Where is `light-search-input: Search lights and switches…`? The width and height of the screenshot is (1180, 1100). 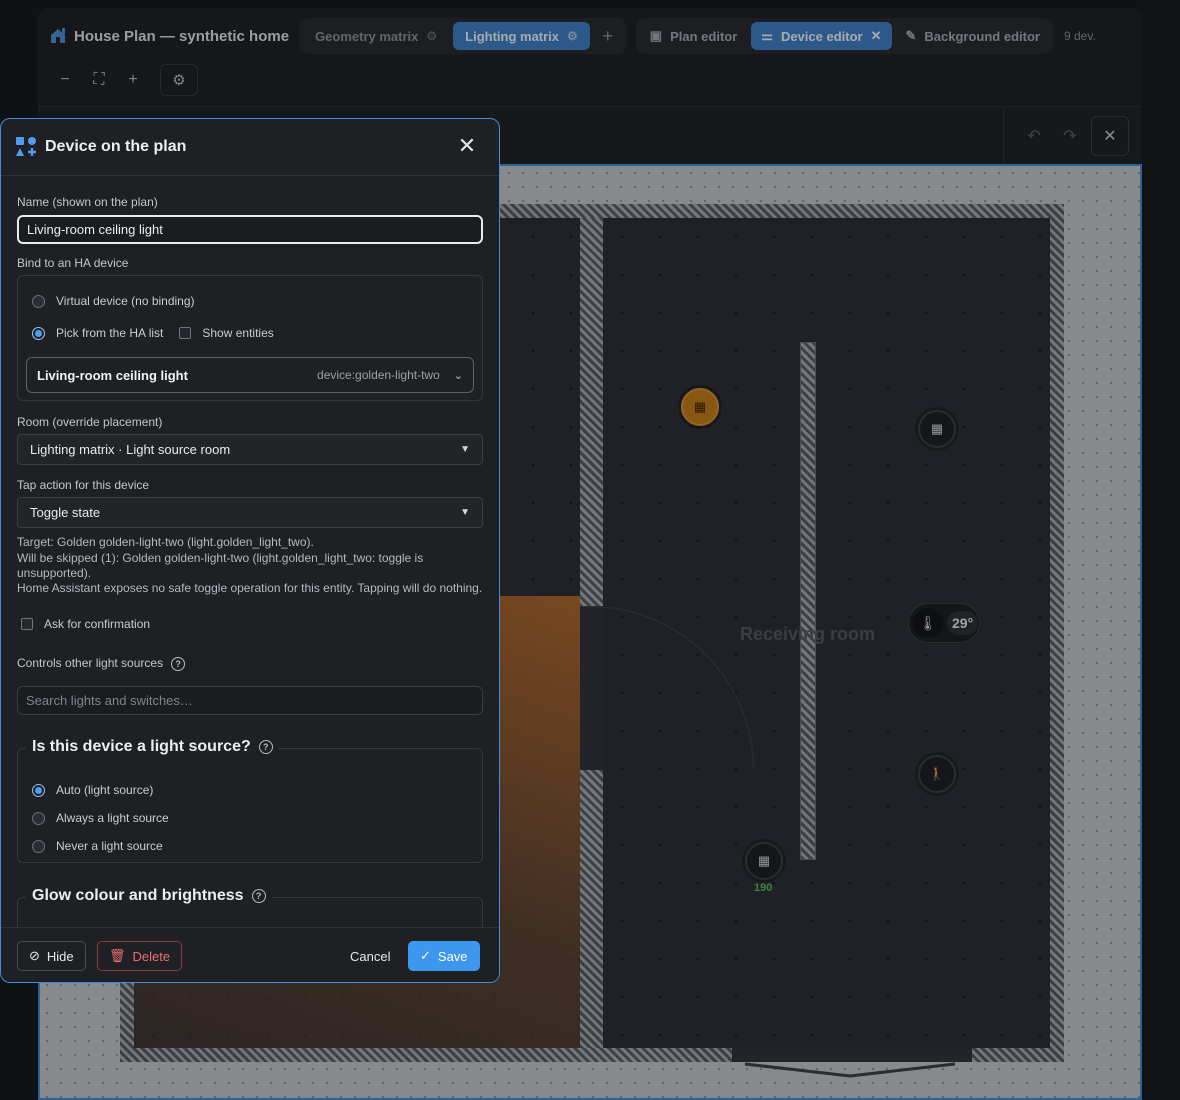 light-search-input: Search lights and switches… is located at coordinates (250, 700).